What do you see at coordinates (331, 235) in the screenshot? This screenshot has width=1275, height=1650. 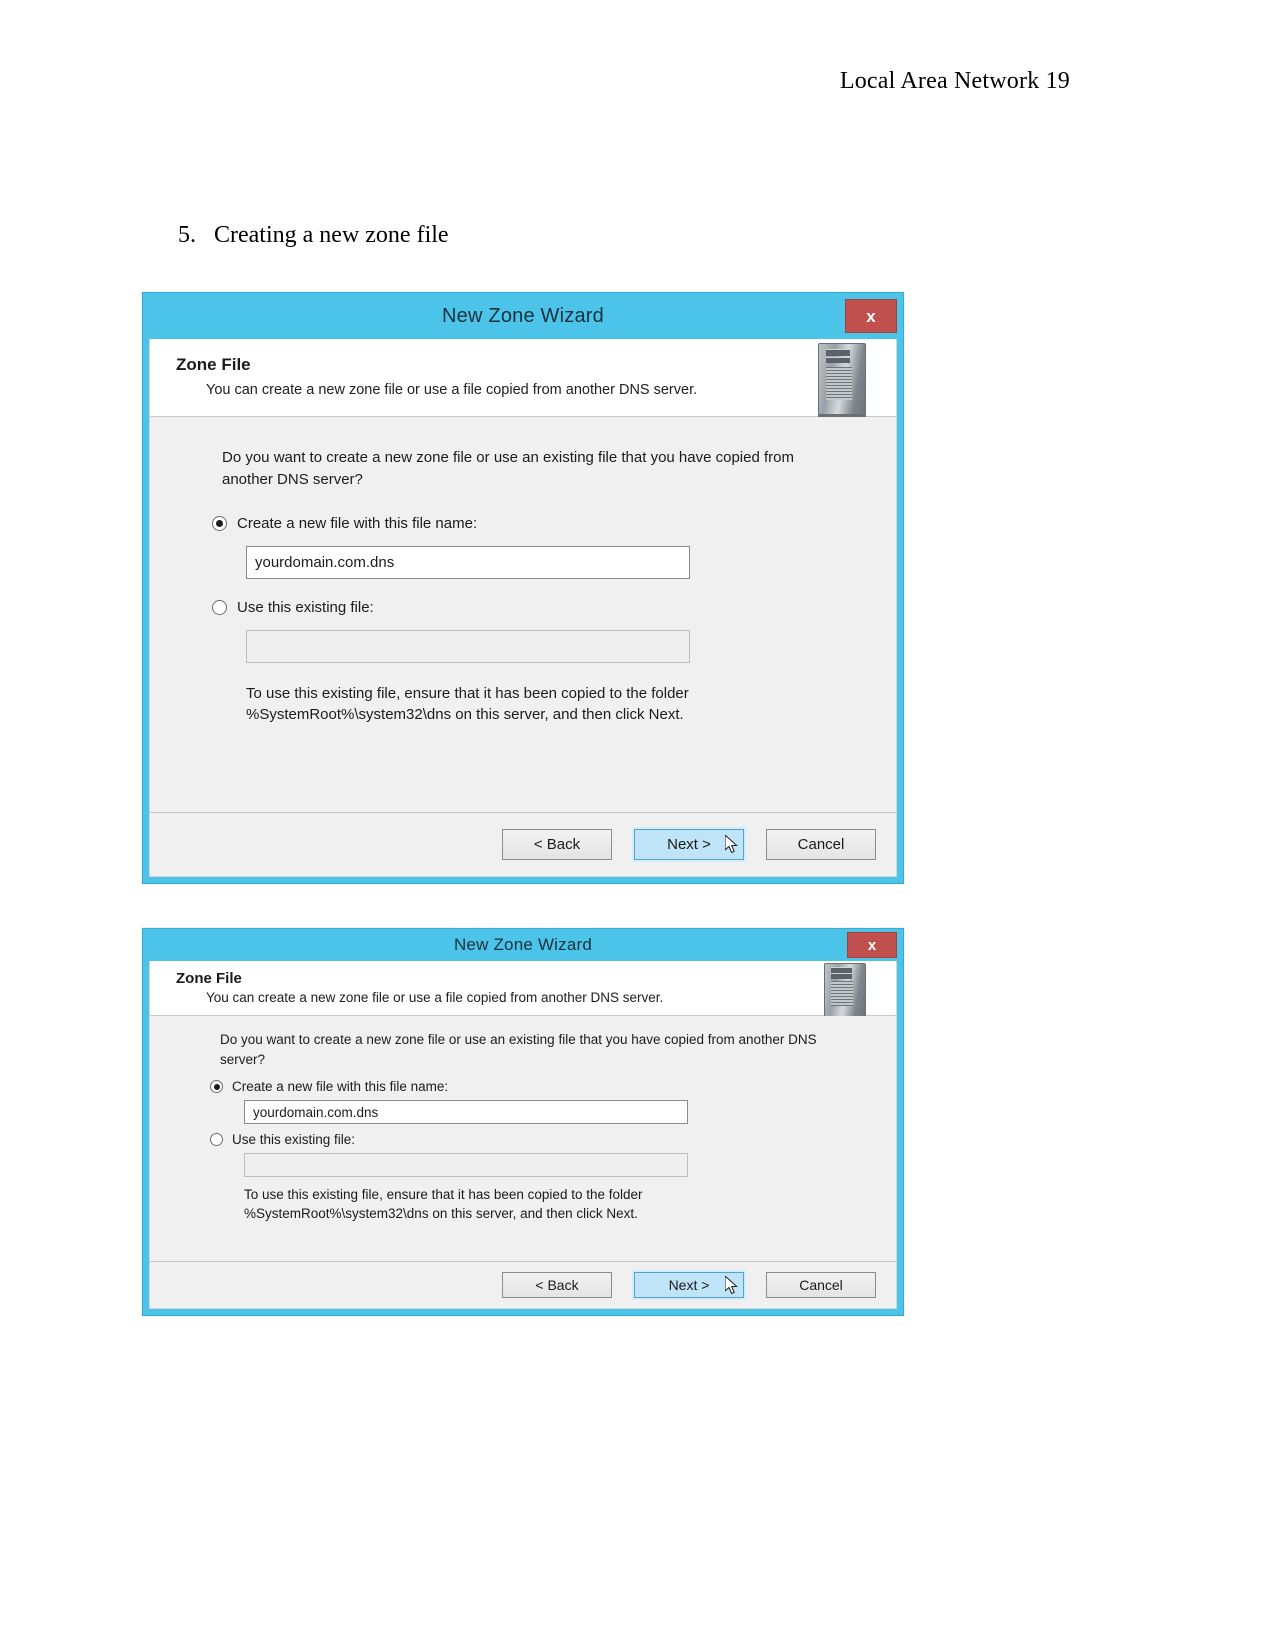 I see `step-text: Creating a new zone file` at bounding box center [331, 235].